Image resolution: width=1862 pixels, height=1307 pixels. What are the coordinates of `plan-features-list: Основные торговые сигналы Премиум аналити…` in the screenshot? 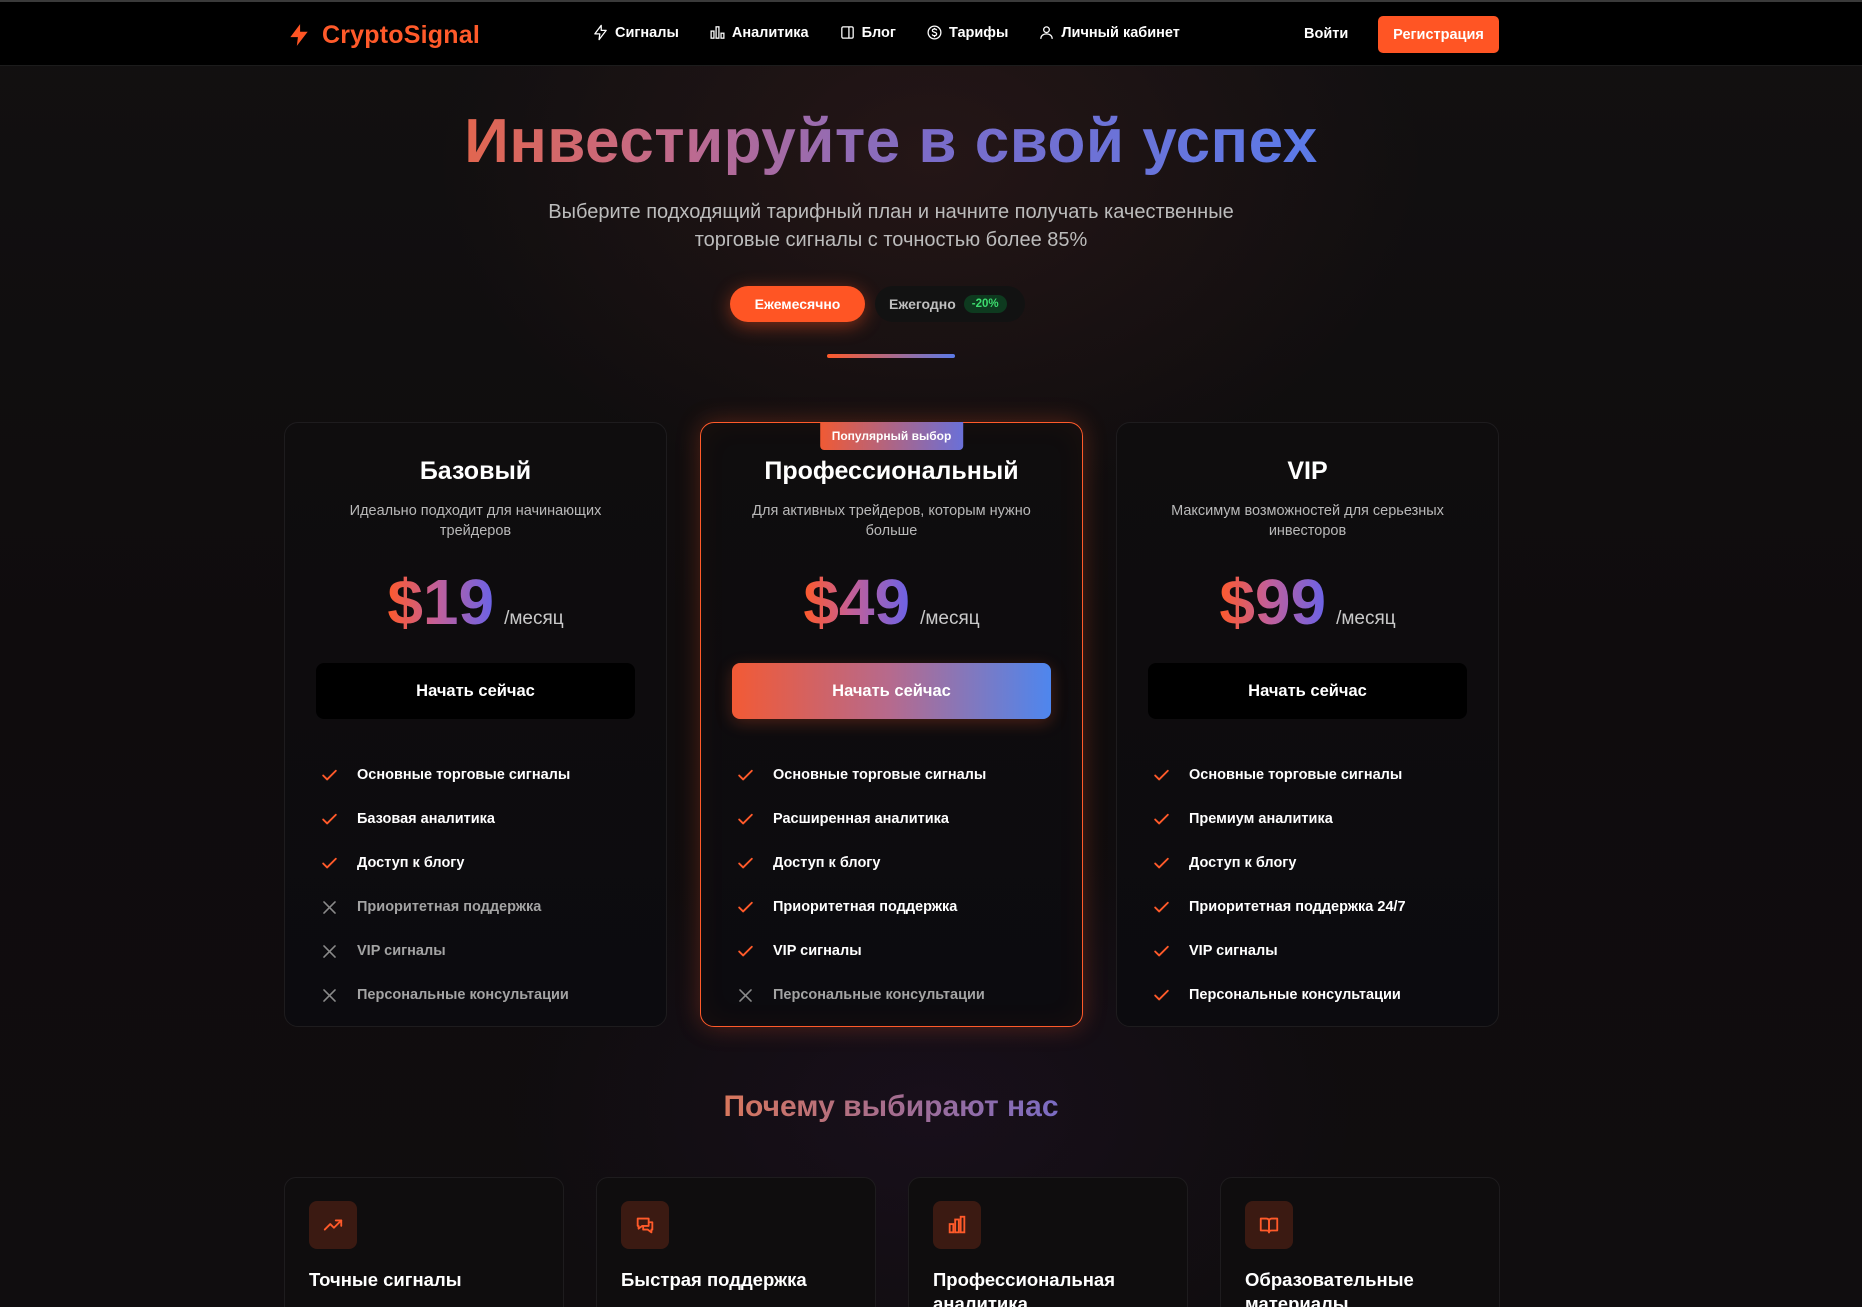 It's located at (1315, 885).